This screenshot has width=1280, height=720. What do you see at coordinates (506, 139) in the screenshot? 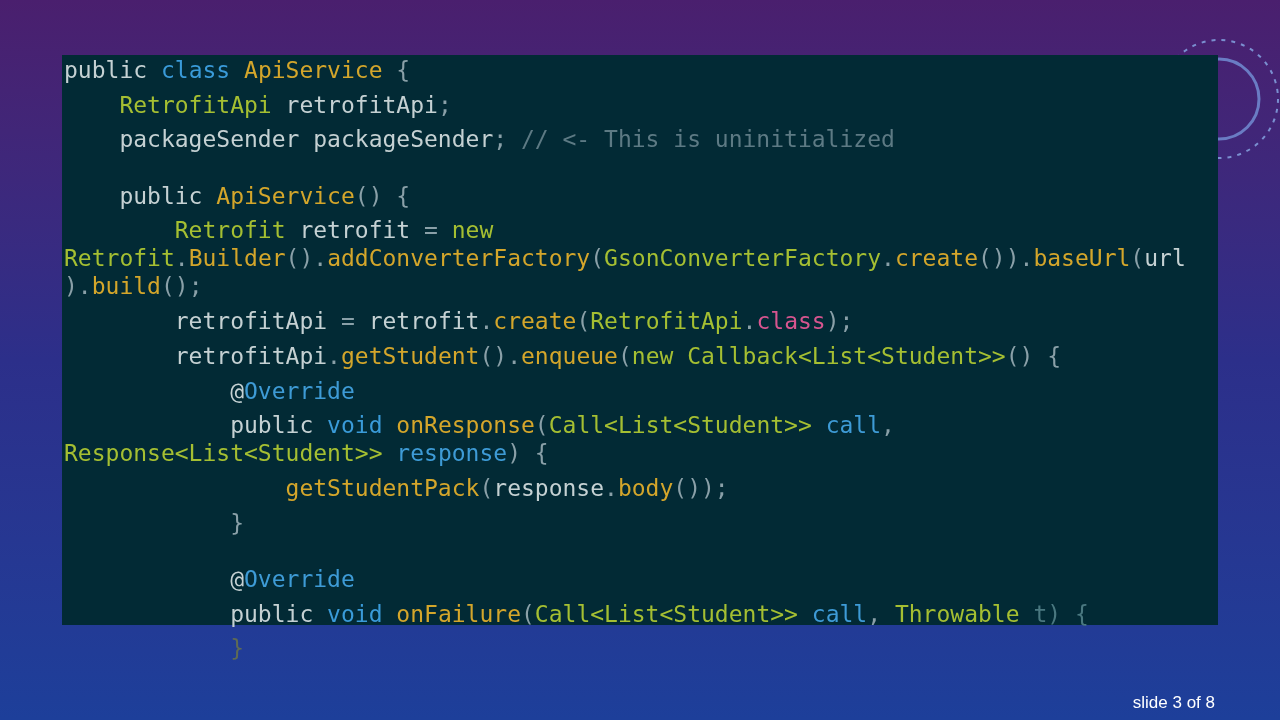
I see `code-line: packageSender packageSender; // <- This is uninitialized` at bounding box center [506, 139].